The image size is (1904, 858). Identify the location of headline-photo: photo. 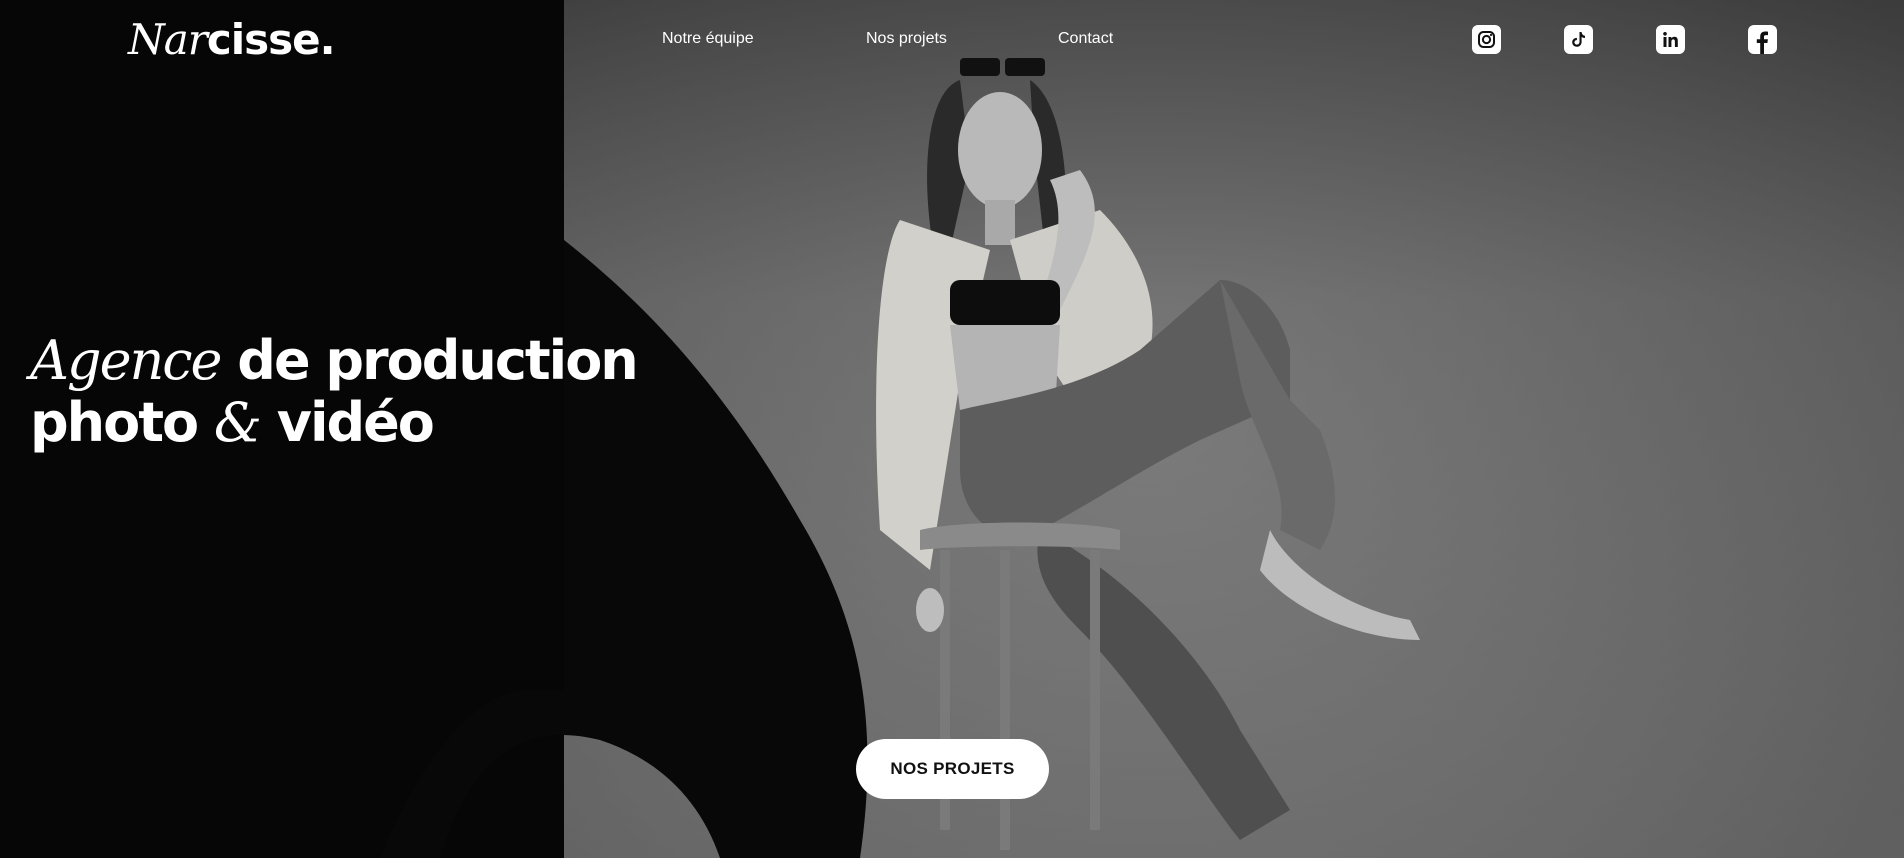
(122, 422).